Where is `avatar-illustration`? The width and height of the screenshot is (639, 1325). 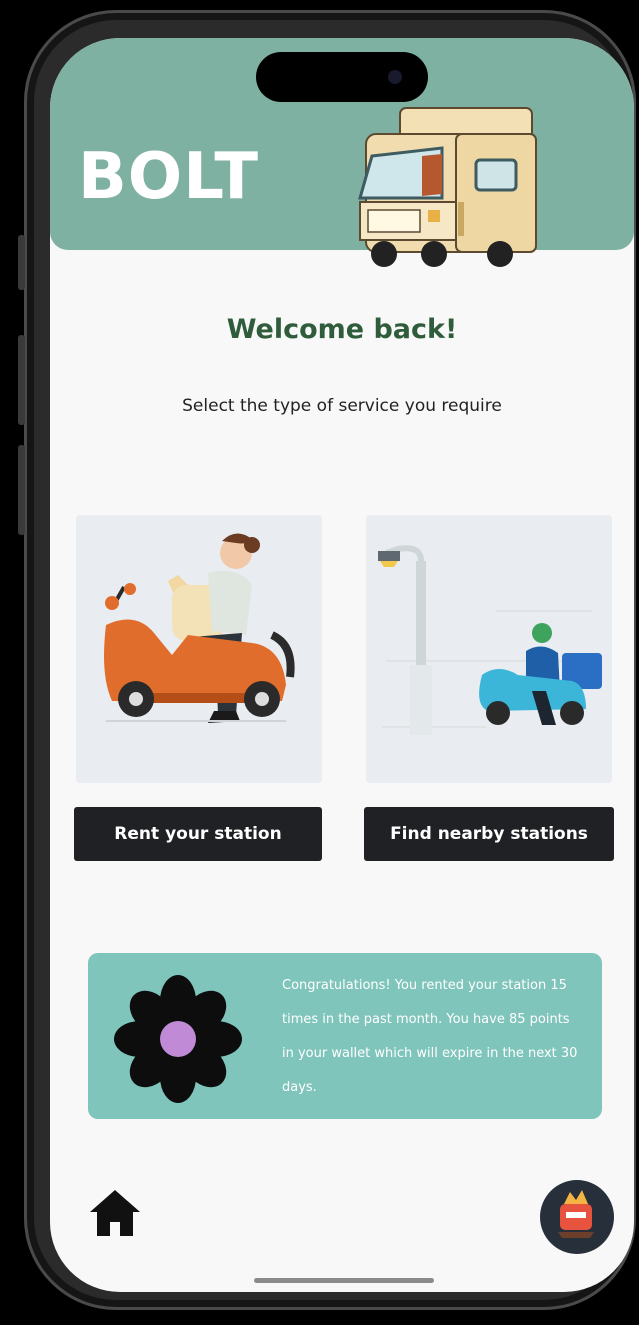 avatar-illustration is located at coordinates (576, 1214).